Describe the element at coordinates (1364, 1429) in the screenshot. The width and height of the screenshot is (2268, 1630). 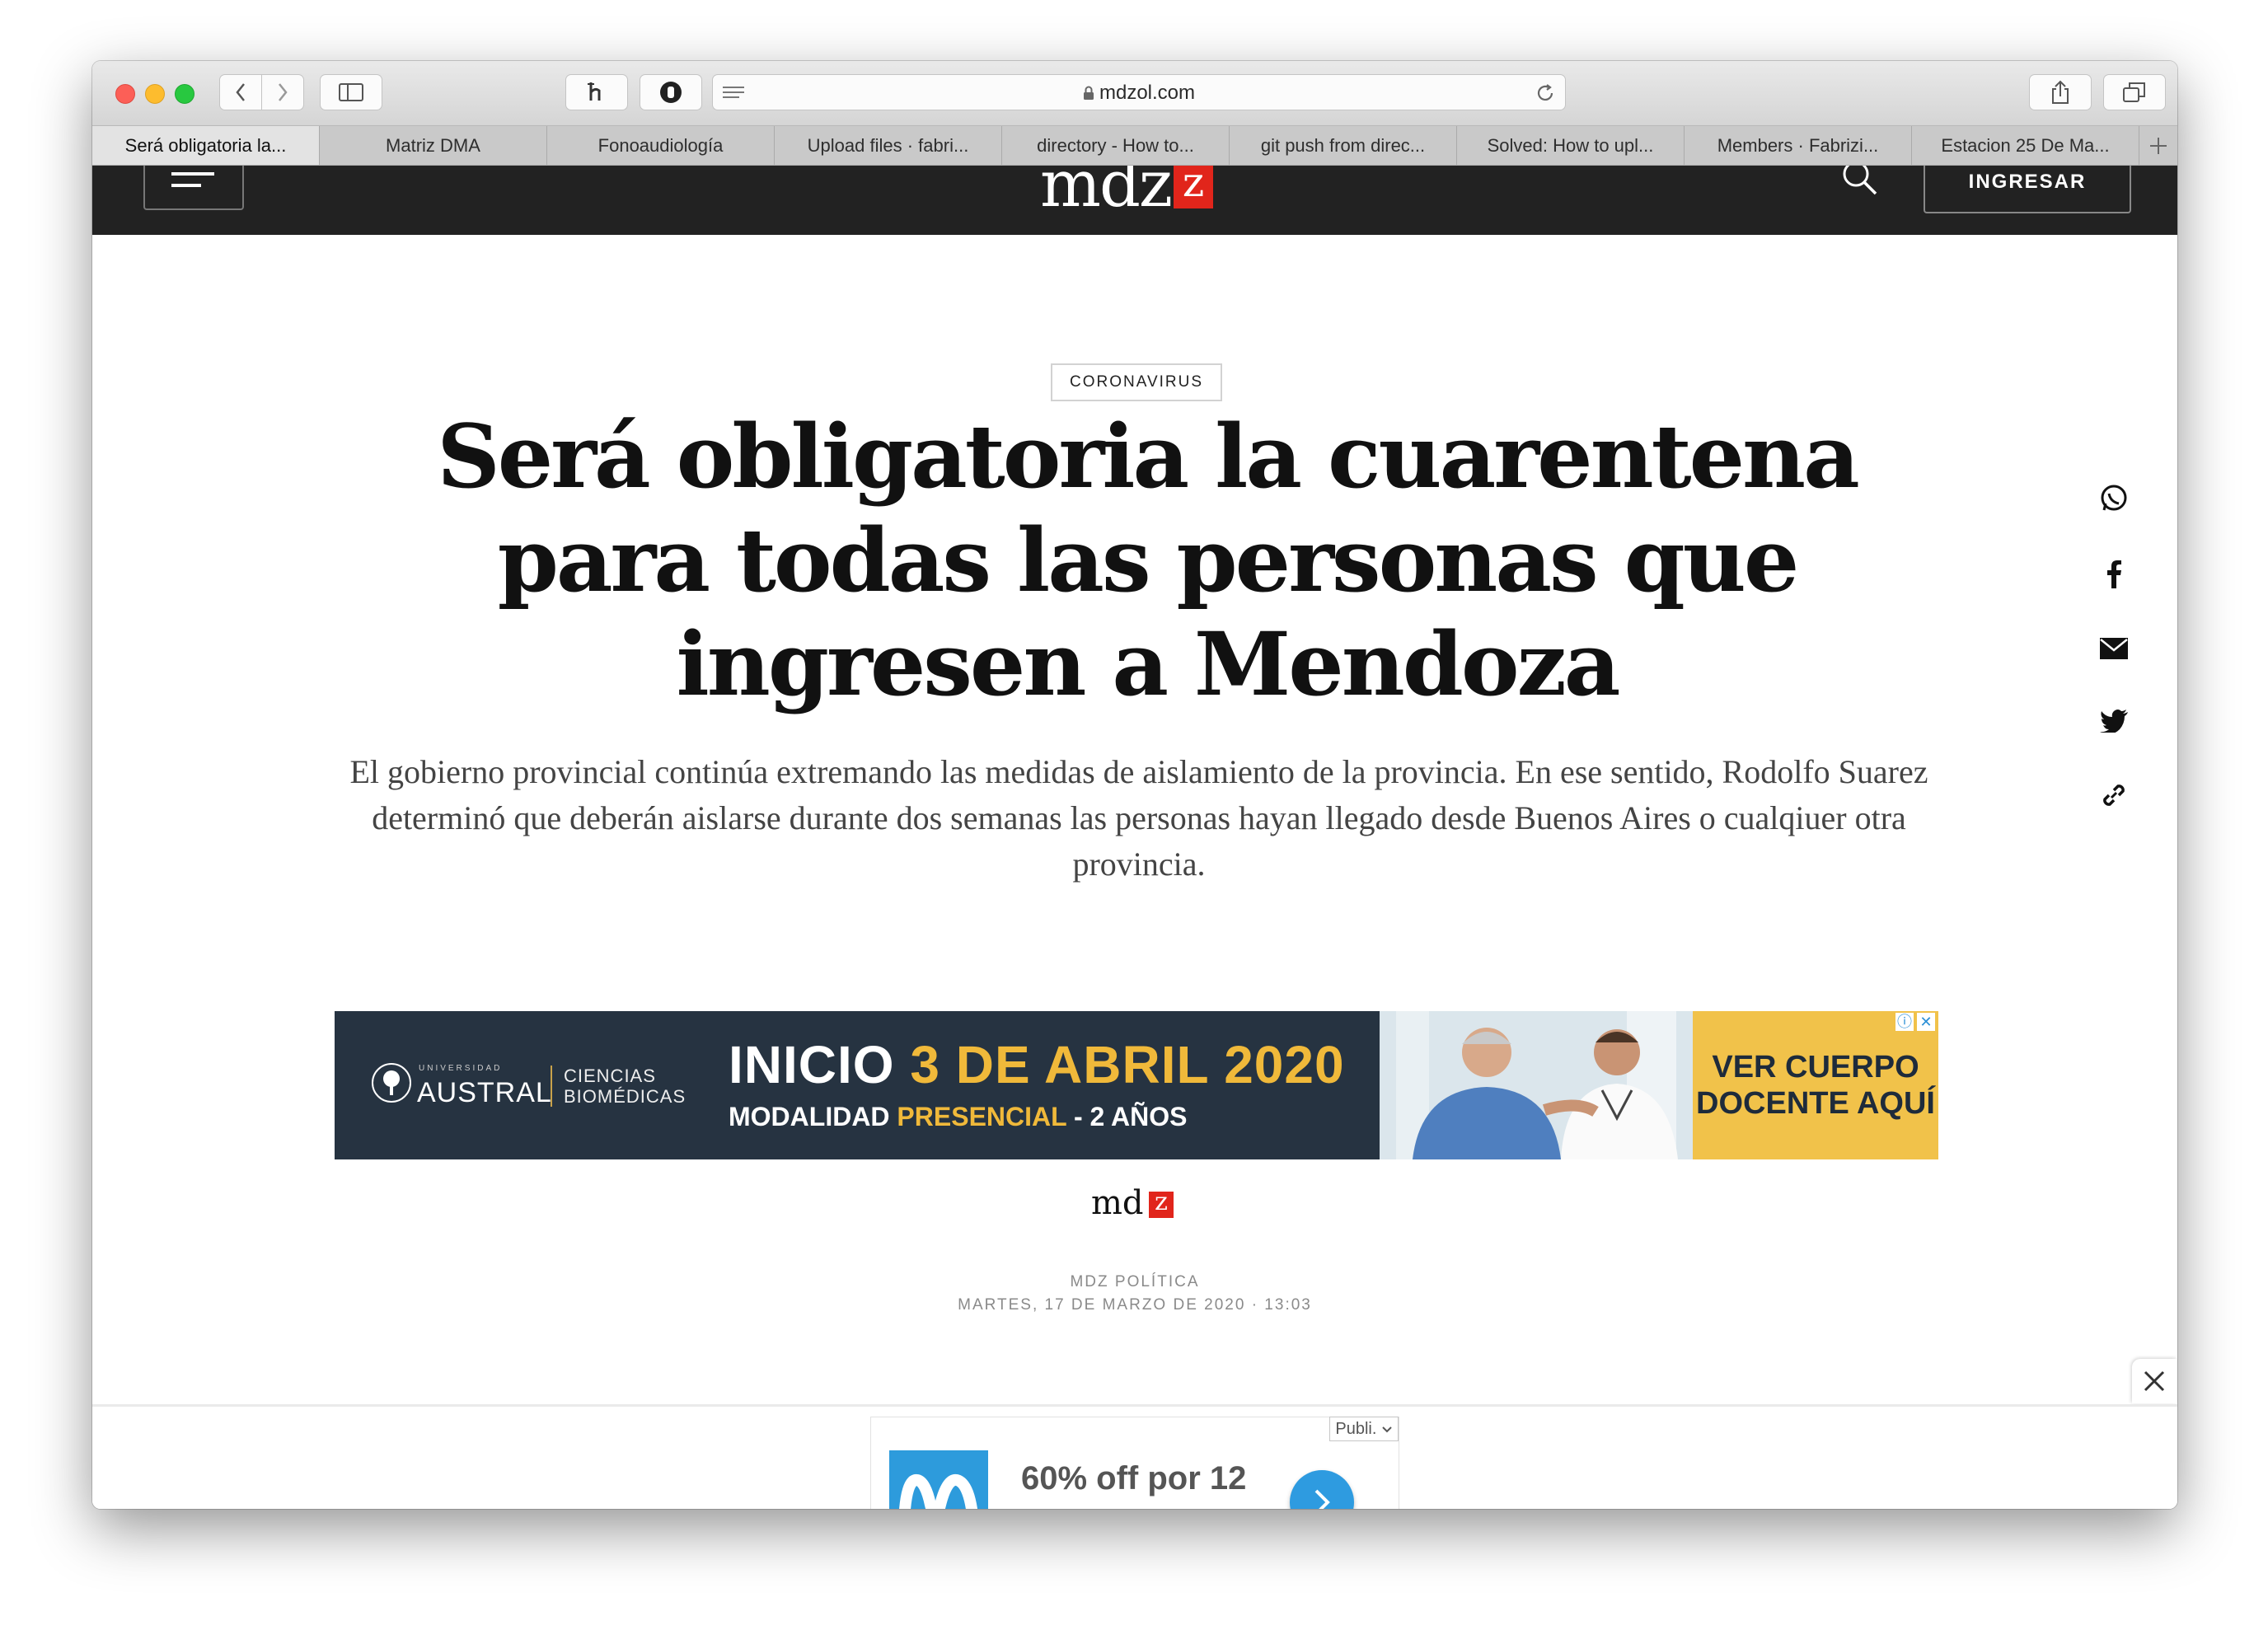
I see `ad-badge: Publi.` at that location.